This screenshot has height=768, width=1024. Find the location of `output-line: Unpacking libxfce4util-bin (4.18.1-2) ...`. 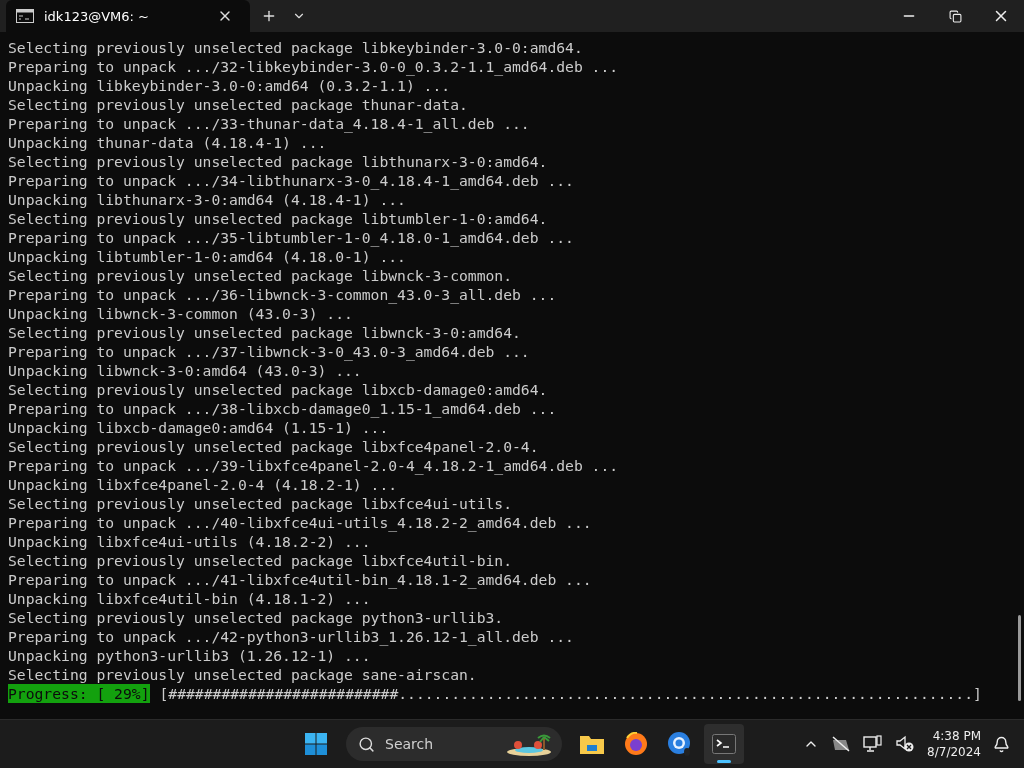

output-line: Unpacking libxfce4util-bin (4.18.1-2) ... is located at coordinates (190, 598).